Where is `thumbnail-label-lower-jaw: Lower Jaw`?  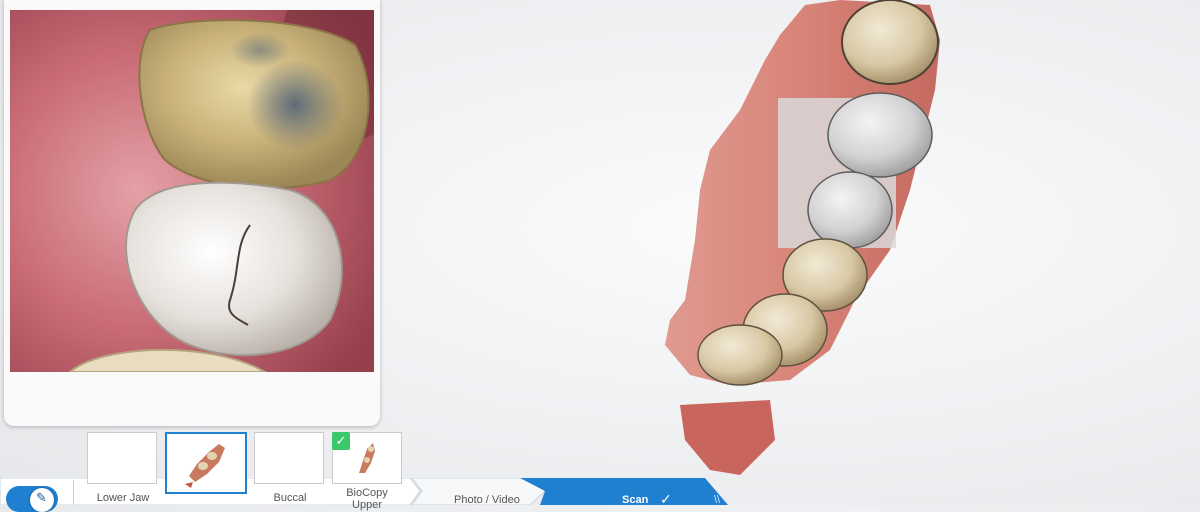
thumbnail-label-lower-jaw: Lower Jaw is located at coordinates (123, 498).